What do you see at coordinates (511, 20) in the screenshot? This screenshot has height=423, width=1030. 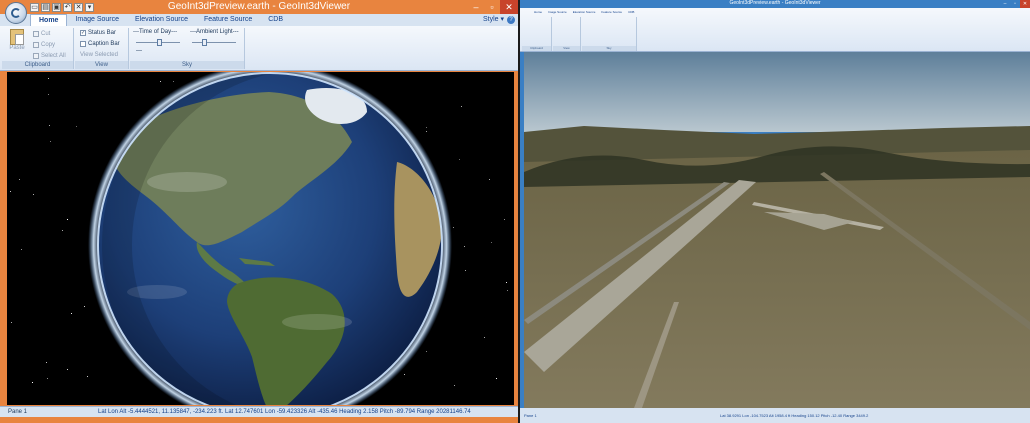 I see `help-icon: ?` at bounding box center [511, 20].